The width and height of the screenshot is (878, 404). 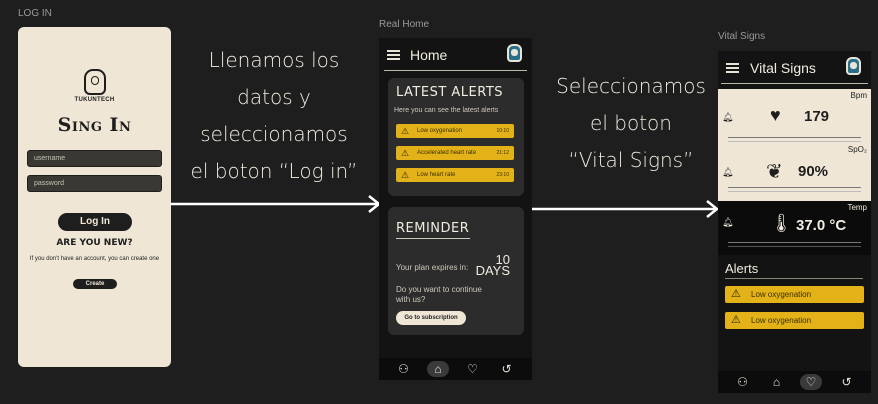 What do you see at coordinates (404, 24) in the screenshot?
I see `frame-label-home: Real Home` at bounding box center [404, 24].